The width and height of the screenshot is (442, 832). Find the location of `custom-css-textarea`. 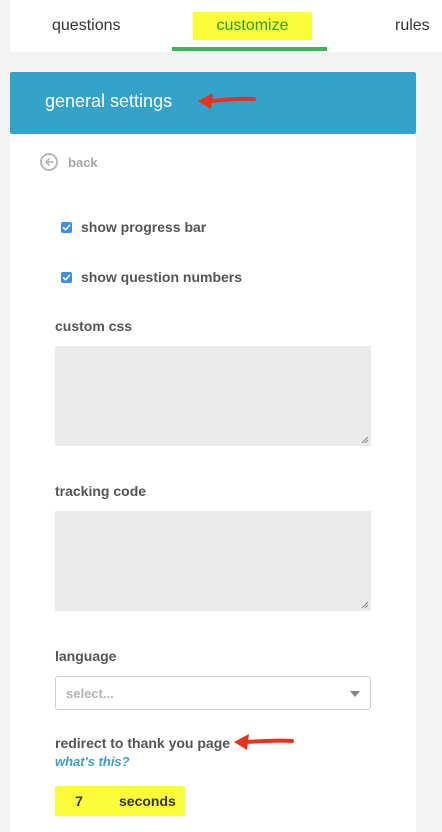

custom-css-textarea is located at coordinates (213, 396).